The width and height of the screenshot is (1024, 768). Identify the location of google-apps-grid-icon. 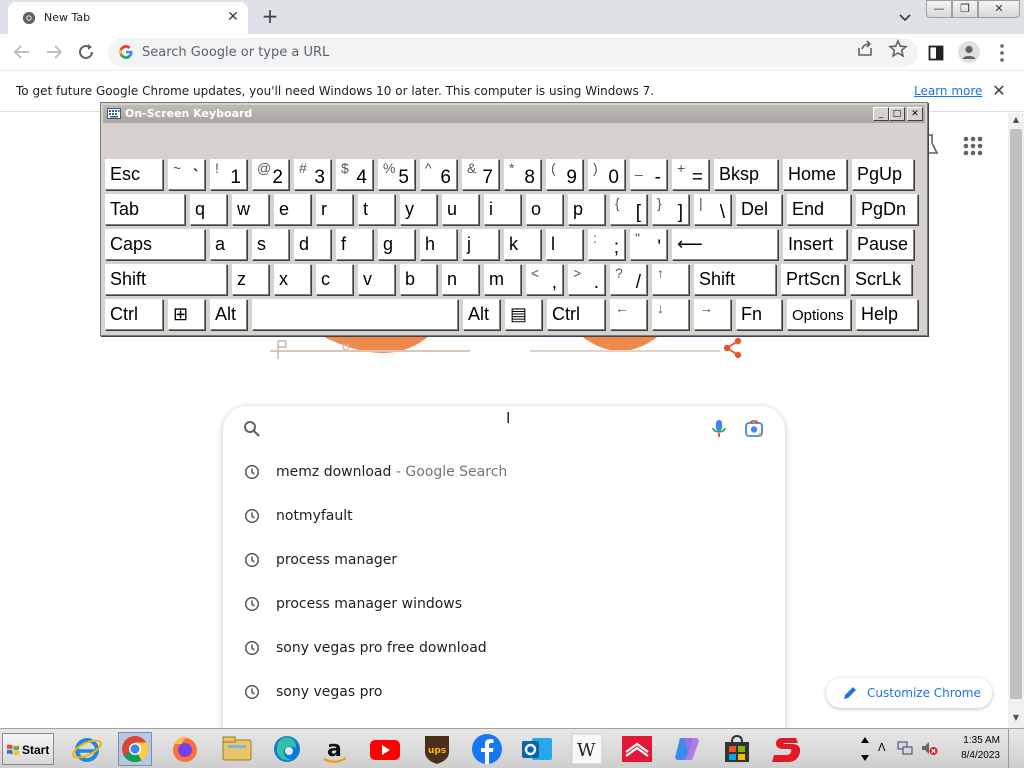
(973, 146).